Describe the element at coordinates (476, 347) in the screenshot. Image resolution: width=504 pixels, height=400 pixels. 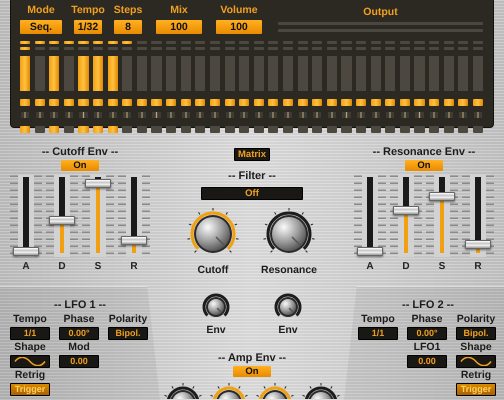
I see `param-label: Shape` at that location.